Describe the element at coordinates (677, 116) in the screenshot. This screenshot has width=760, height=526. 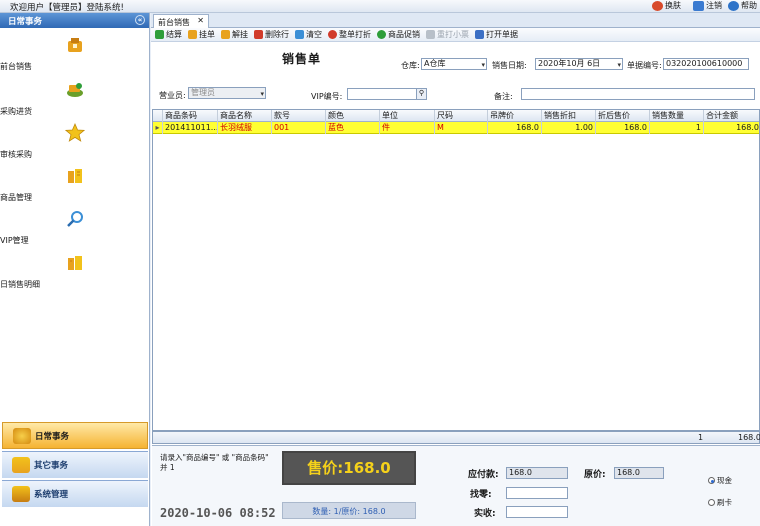
I see `col-quantity: 销售数量` at that location.